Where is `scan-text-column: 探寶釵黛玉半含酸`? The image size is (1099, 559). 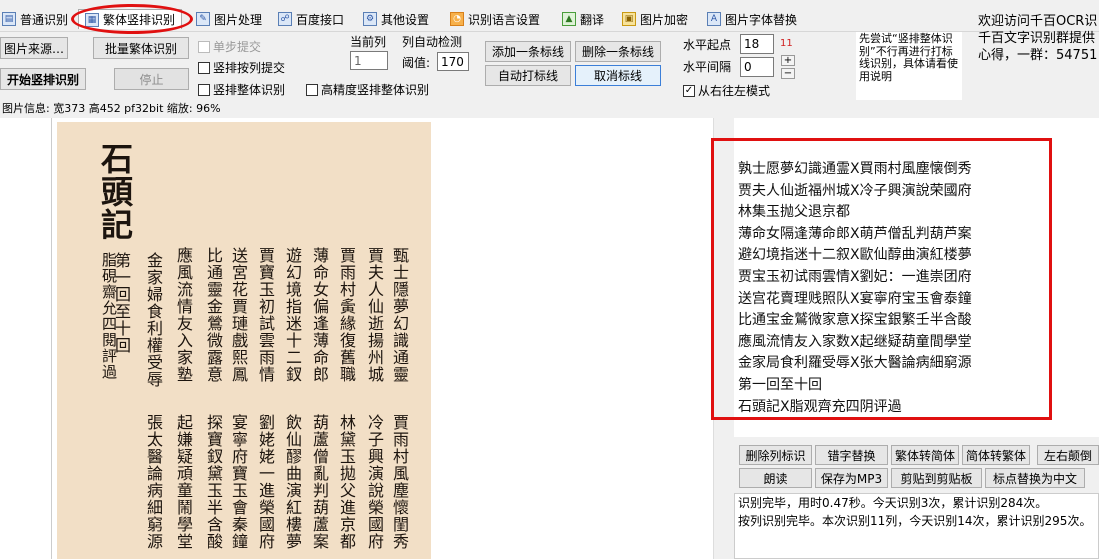
scan-text-column: 探寶釵黛玉半含酸 is located at coordinates (213, 482).